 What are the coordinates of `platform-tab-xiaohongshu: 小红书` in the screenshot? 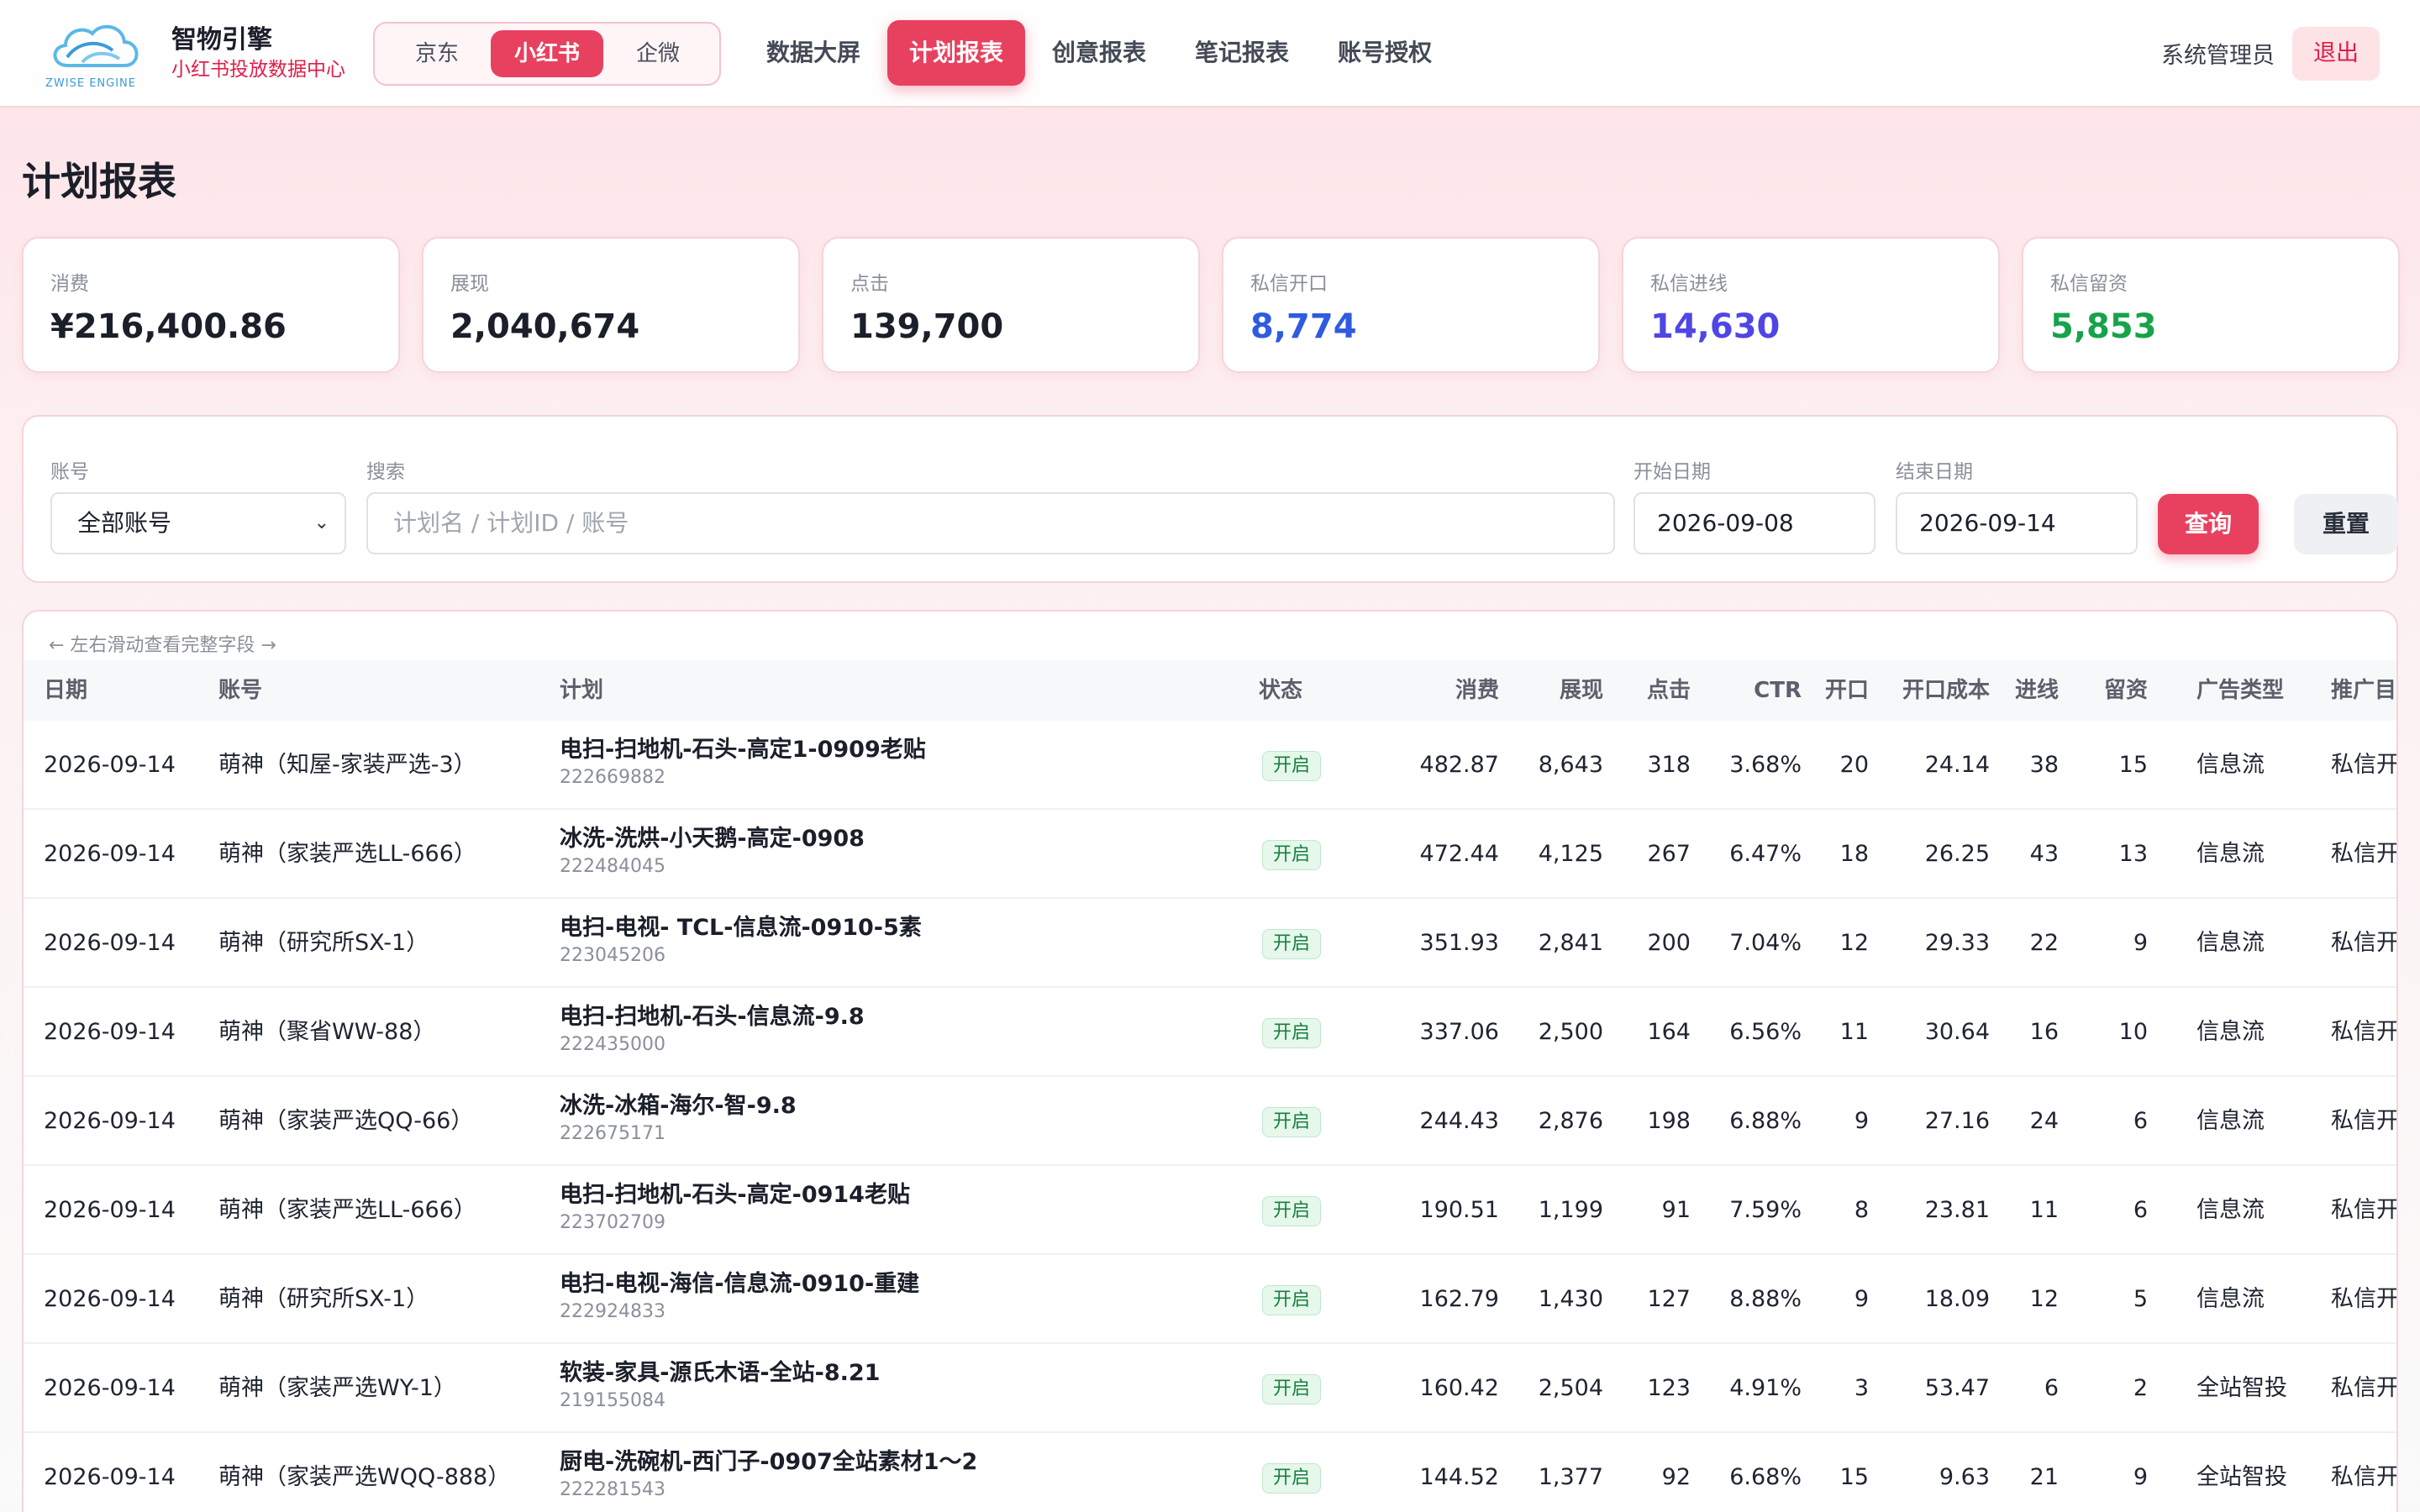 It's located at (547, 53).